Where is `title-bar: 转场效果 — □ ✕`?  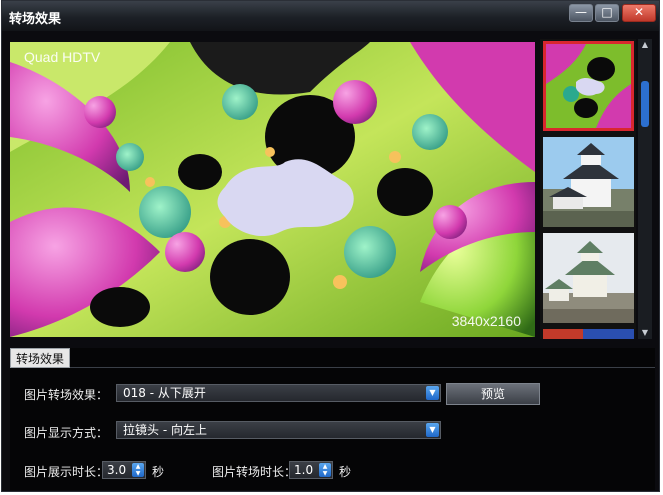
title-bar: 转场效果 — □ ✕ is located at coordinates (330, 16).